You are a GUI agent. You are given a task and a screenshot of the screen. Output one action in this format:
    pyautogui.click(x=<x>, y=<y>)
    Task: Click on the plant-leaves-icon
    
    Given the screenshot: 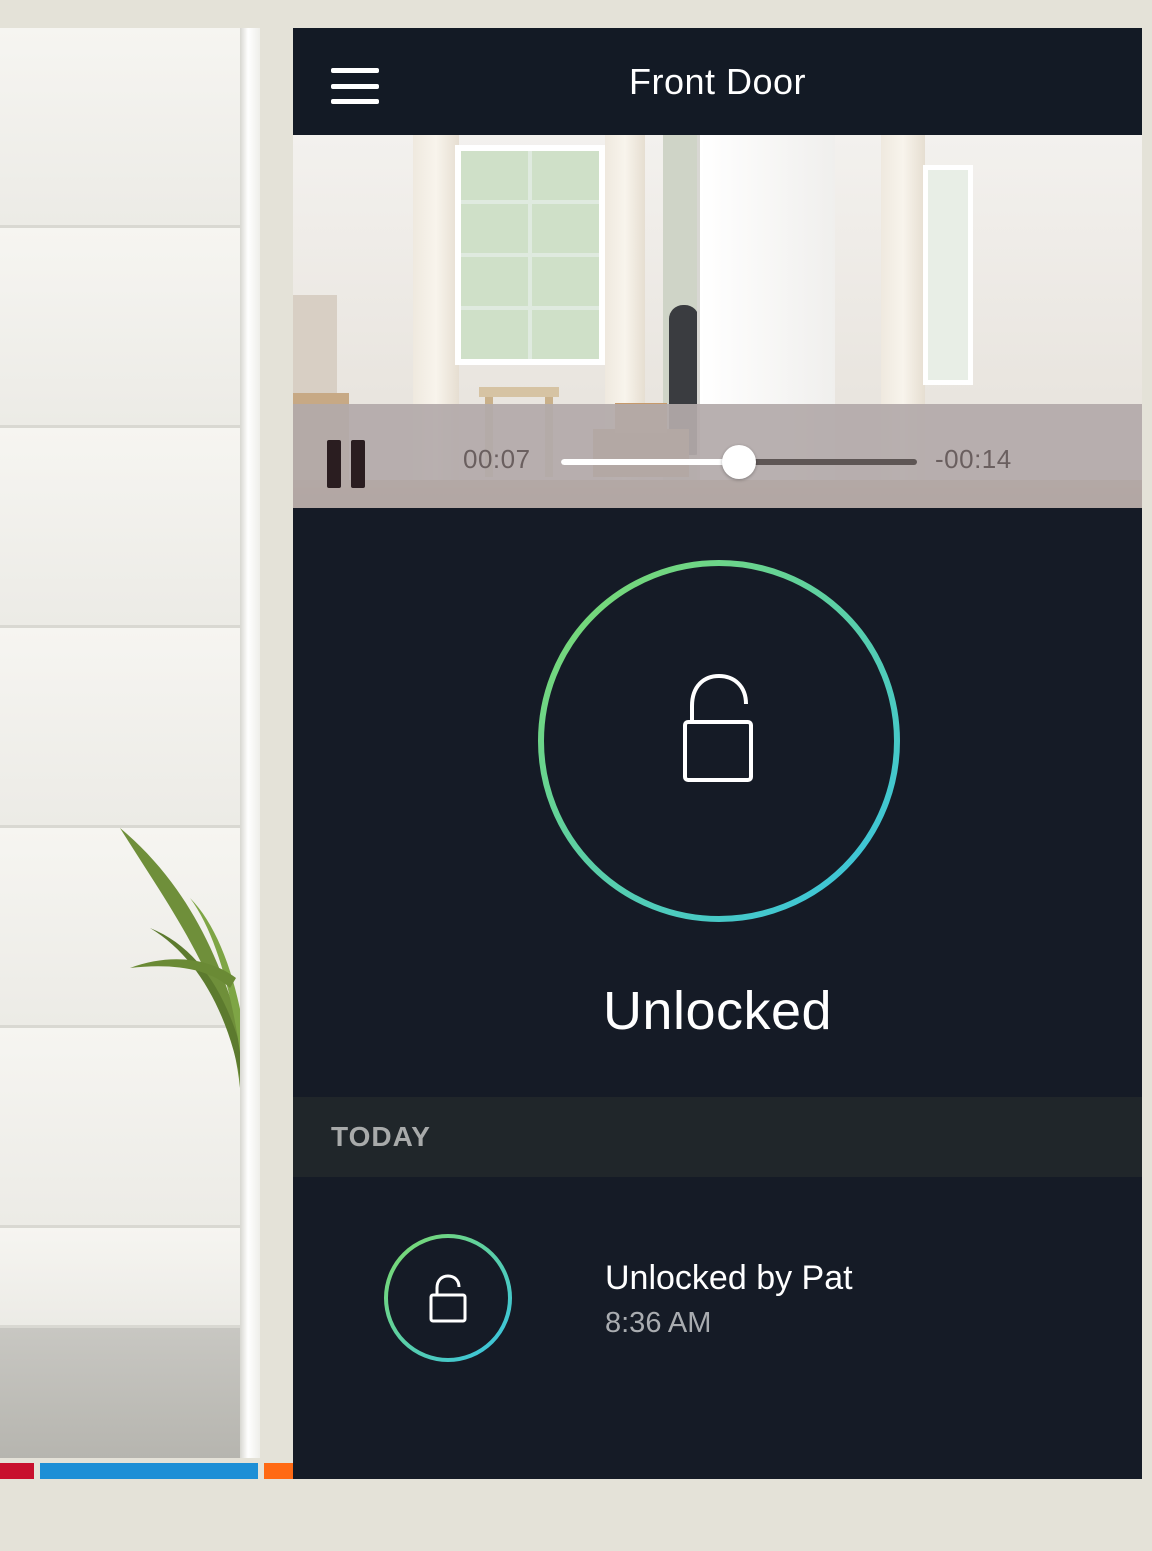 What is the action you would take?
    pyautogui.click(x=184, y=958)
    